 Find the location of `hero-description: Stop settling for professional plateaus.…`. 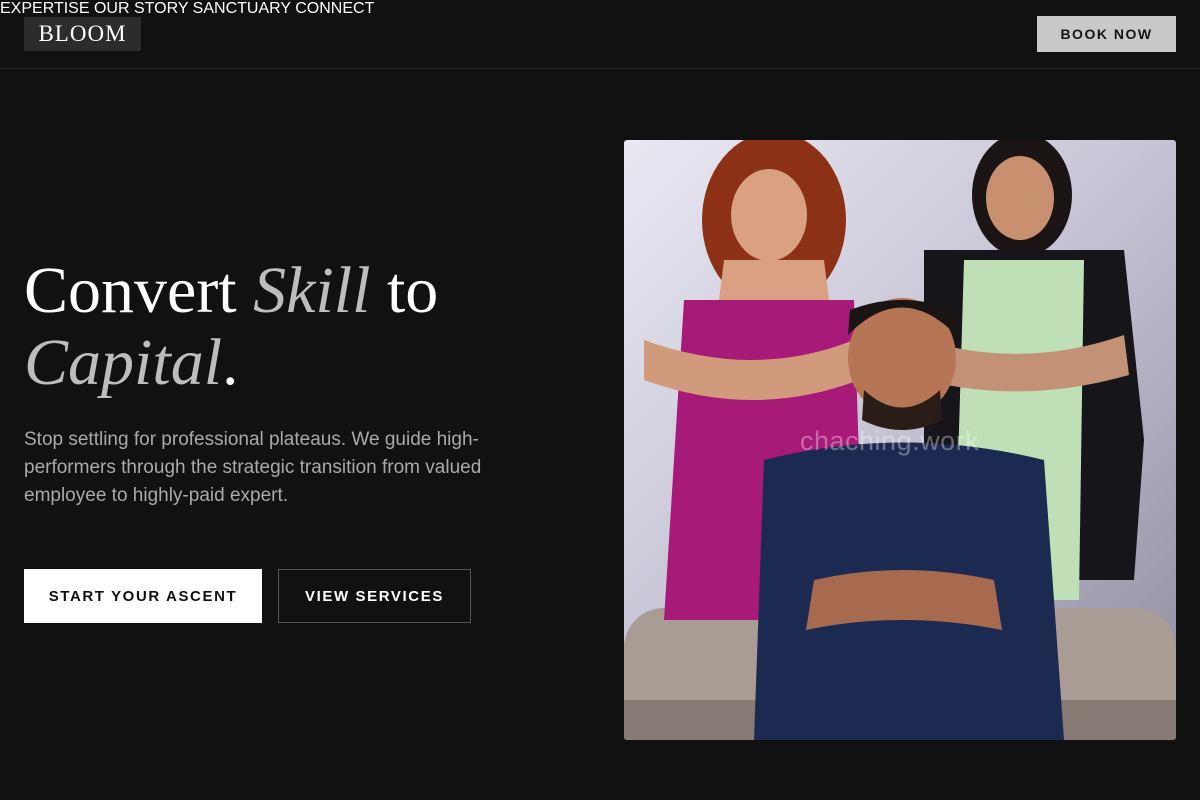

hero-description: Stop settling for professional plateaus.… is located at coordinates (253, 467).